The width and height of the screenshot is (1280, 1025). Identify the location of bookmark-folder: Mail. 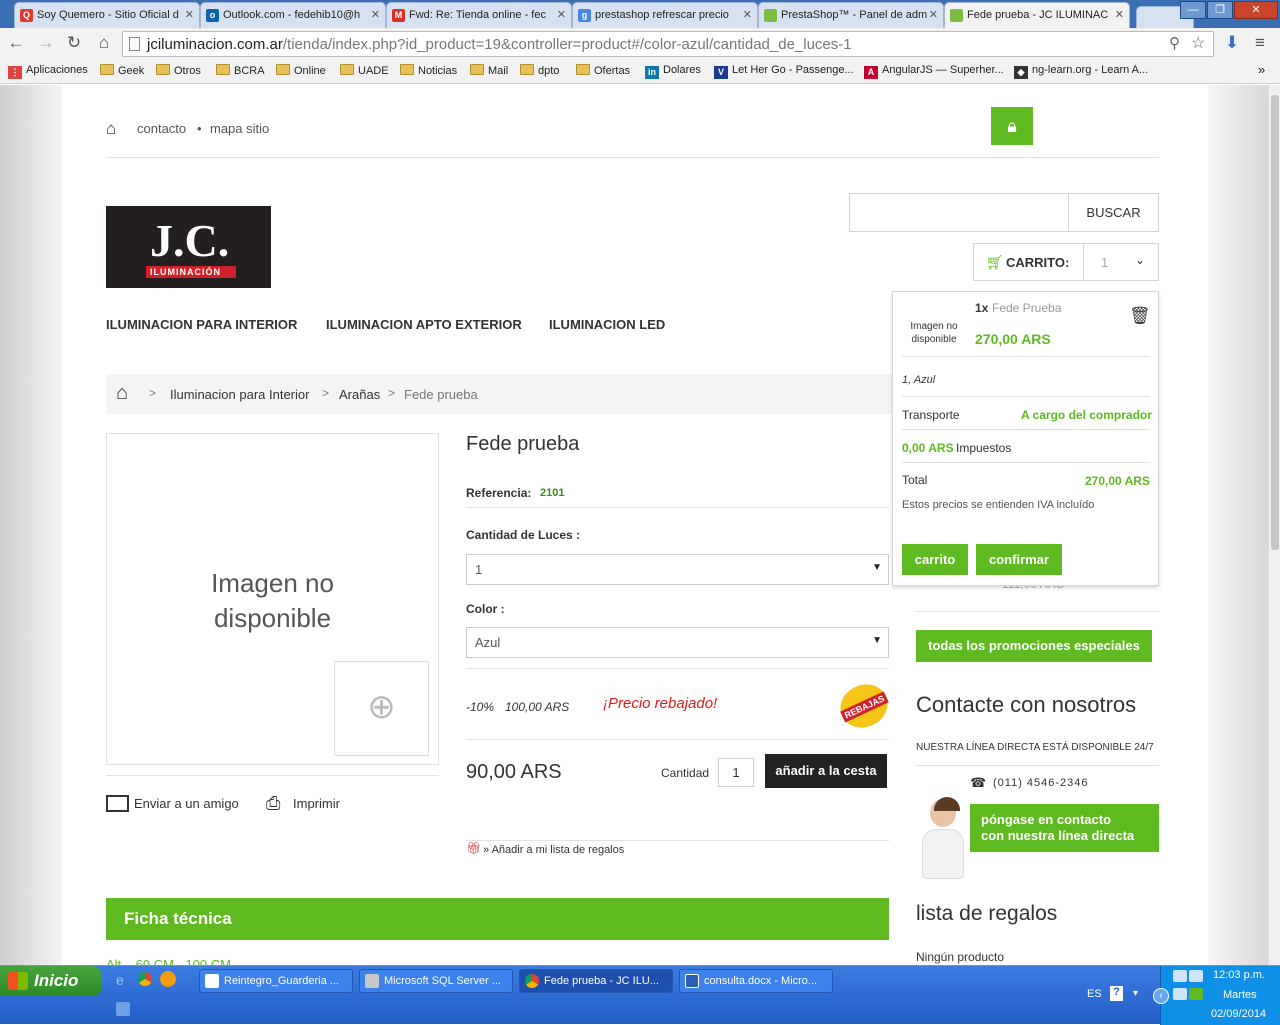
(489, 70).